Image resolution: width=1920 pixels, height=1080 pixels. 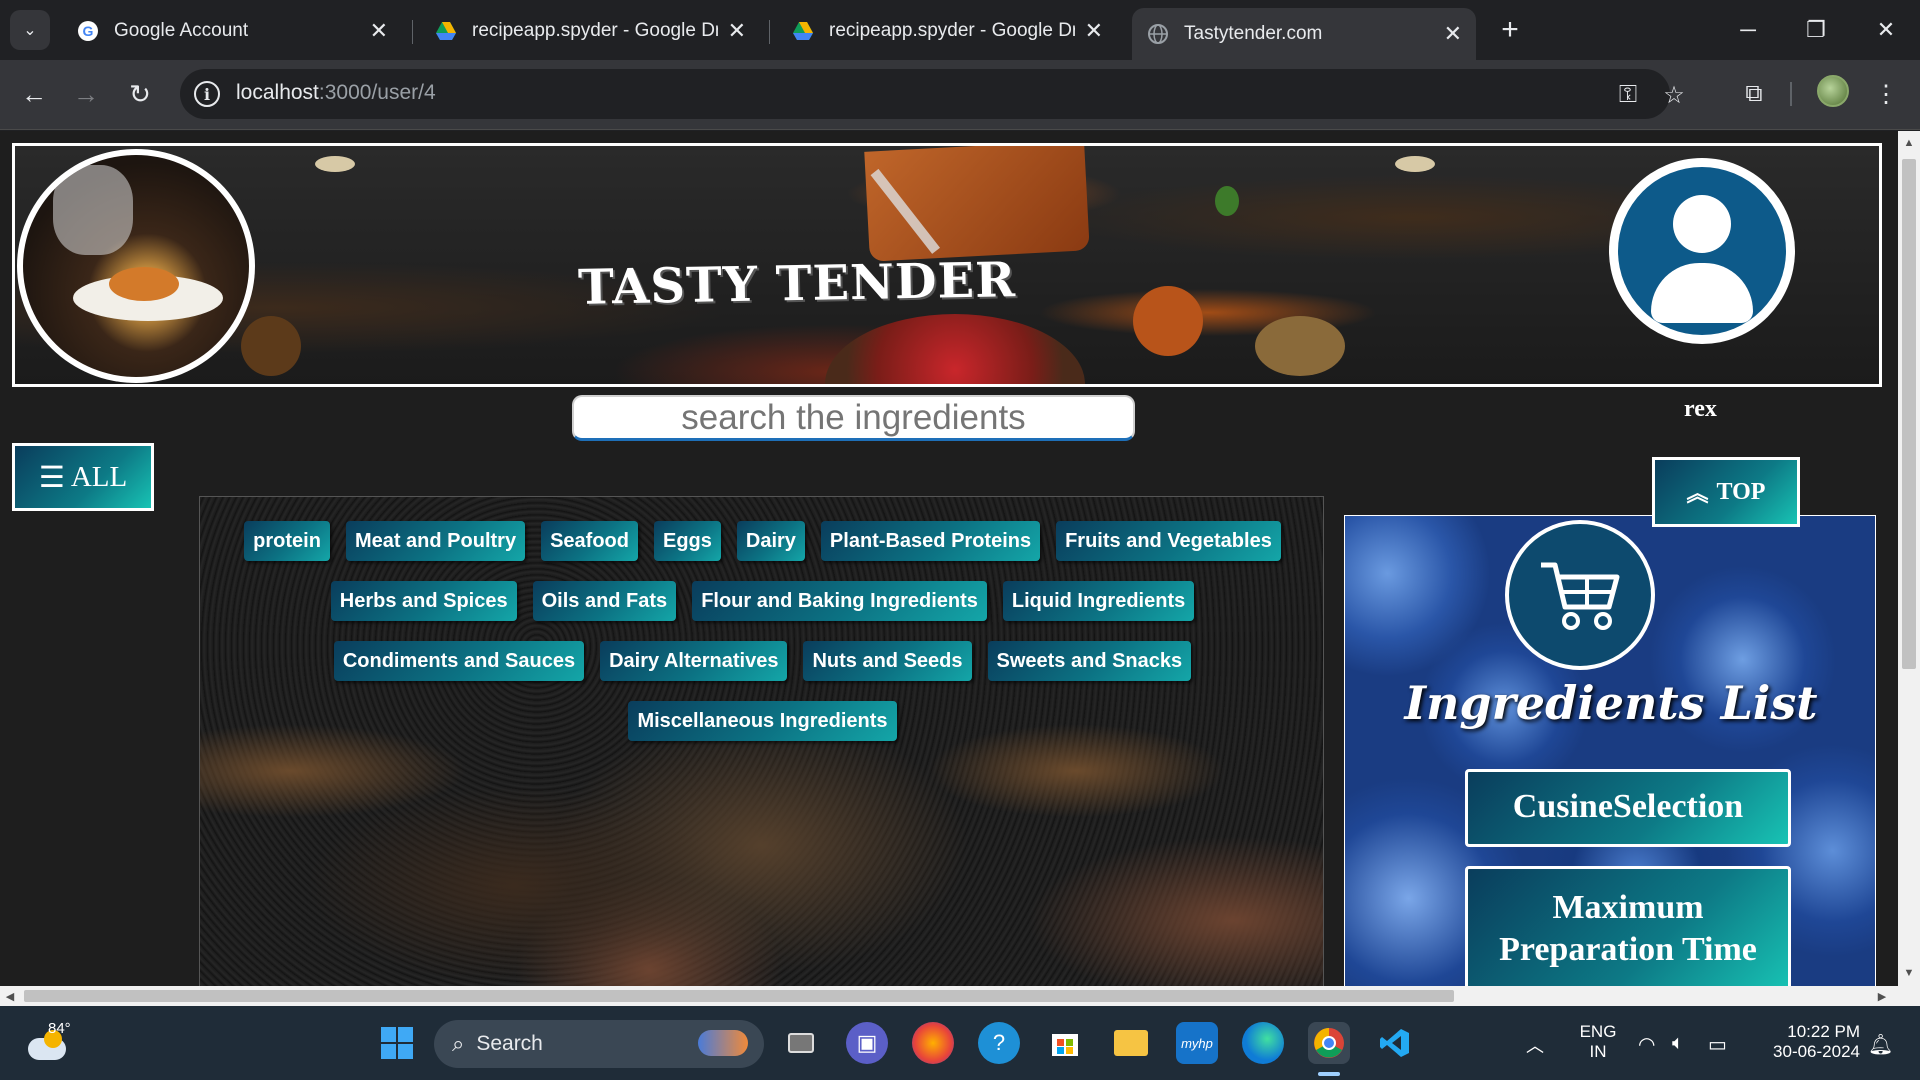 I want to click on password-key-icon: ⚿, so click(x=1628, y=95).